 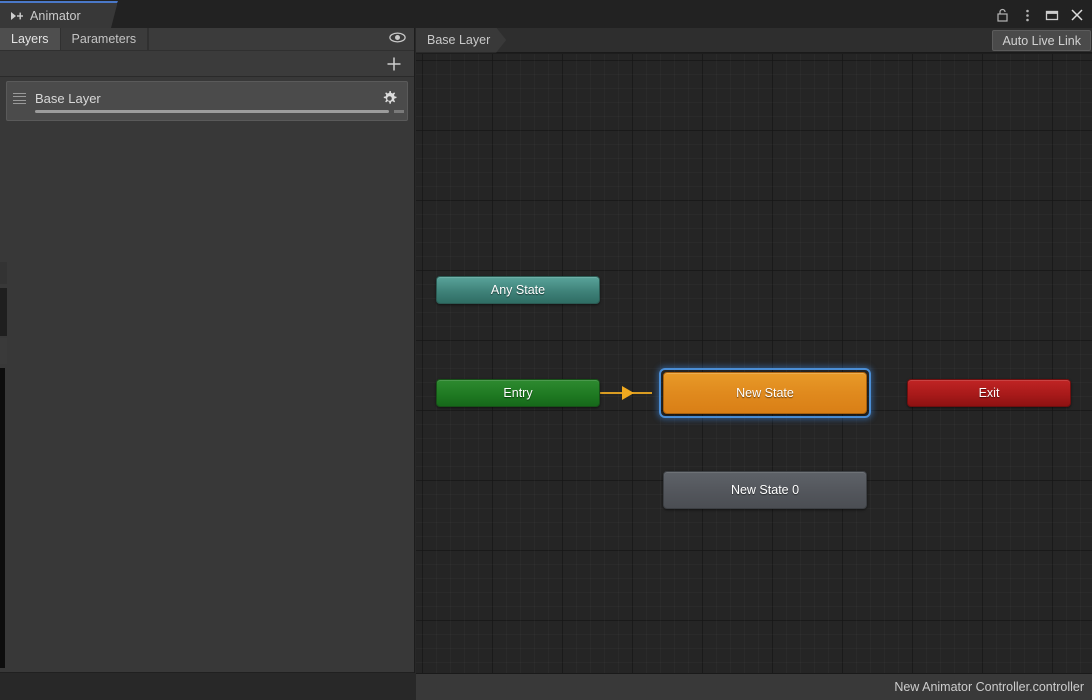 I want to click on auto-live-link-label: Auto Live Link, so click(x=1041, y=40).